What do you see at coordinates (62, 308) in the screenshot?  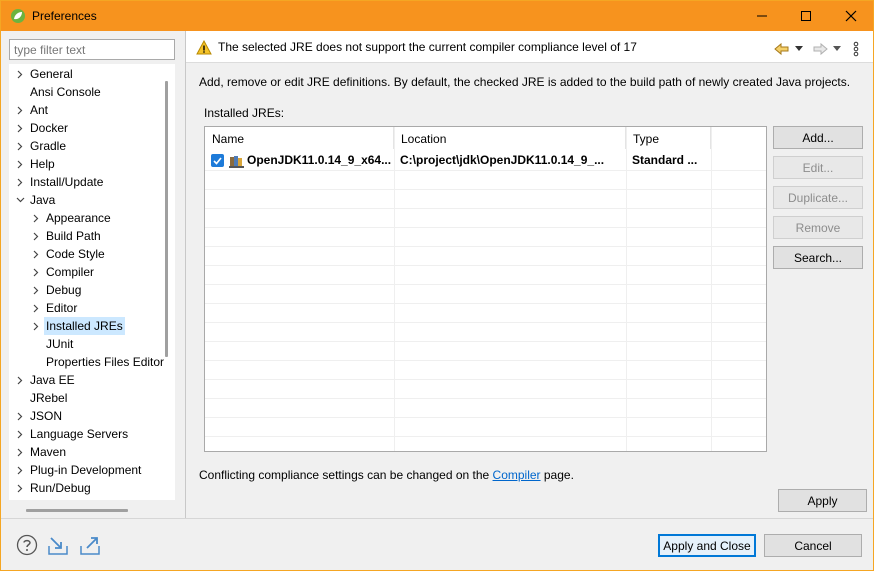 I see `tree-item-label: Editor` at bounding box center [62, 308].